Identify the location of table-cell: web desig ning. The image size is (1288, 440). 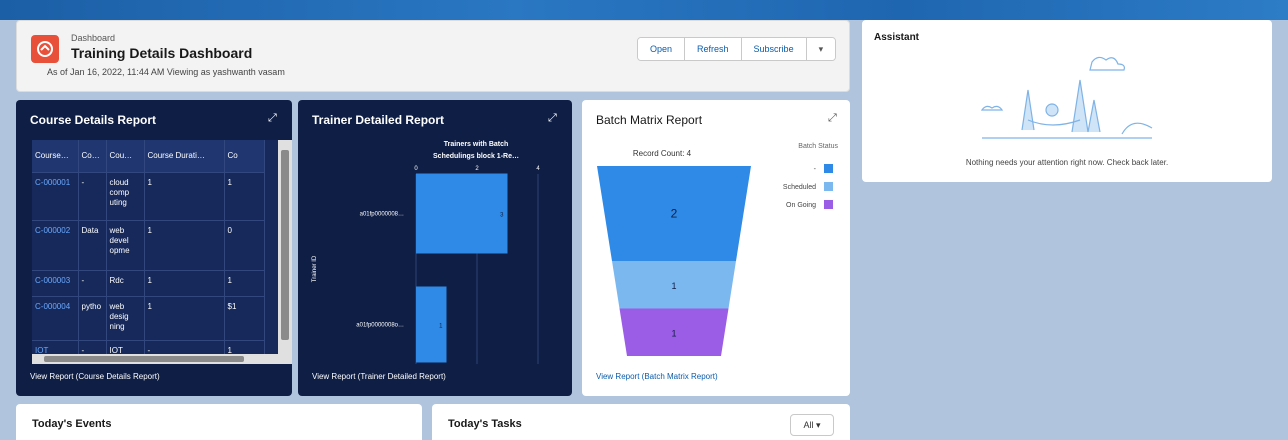
(125, 317).